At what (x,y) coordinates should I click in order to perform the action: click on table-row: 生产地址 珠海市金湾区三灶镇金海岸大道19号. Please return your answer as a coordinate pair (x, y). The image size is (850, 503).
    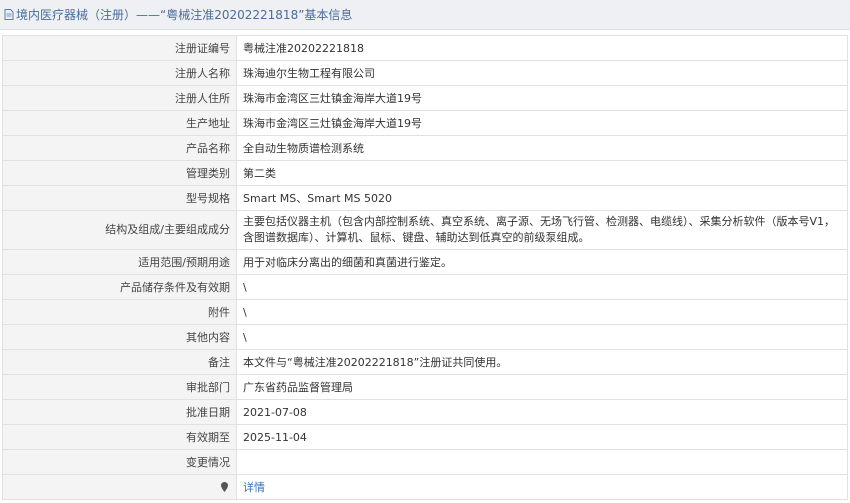
    Looking at the image, I should click on (425, 123).